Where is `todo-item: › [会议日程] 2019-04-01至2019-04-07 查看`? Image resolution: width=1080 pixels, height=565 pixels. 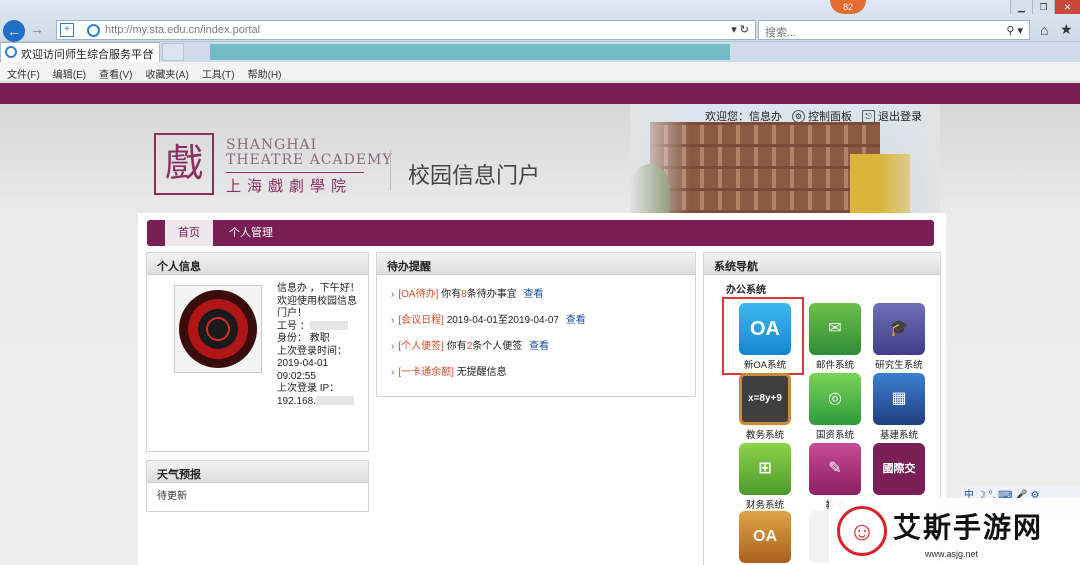
todo-item: › [会议日程] 2019-04-01至2019-04-07 查看 is located at coordinates (488, 320).